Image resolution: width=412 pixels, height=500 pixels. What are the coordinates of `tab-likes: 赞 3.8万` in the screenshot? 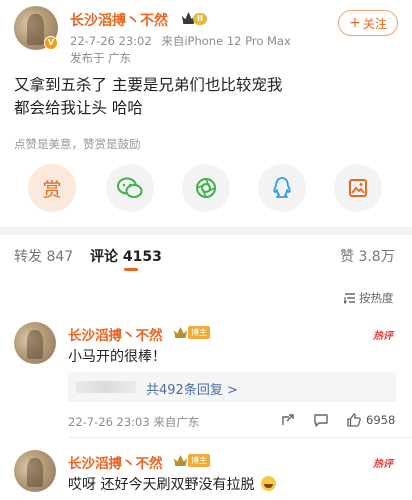 It's located at (367, 256).